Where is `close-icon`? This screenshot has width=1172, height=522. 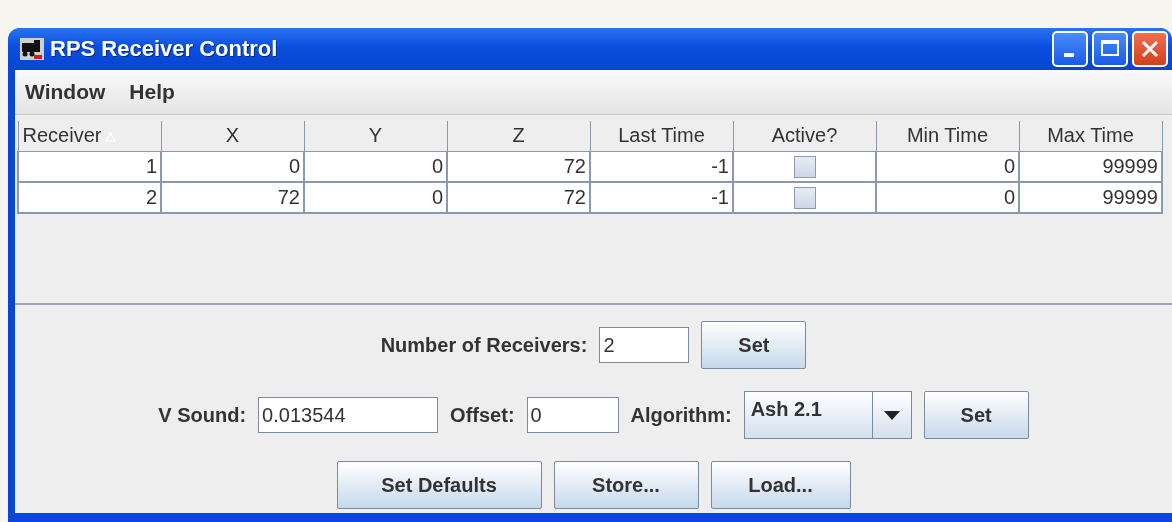 close-icon is located at coordinates (1150, 49).